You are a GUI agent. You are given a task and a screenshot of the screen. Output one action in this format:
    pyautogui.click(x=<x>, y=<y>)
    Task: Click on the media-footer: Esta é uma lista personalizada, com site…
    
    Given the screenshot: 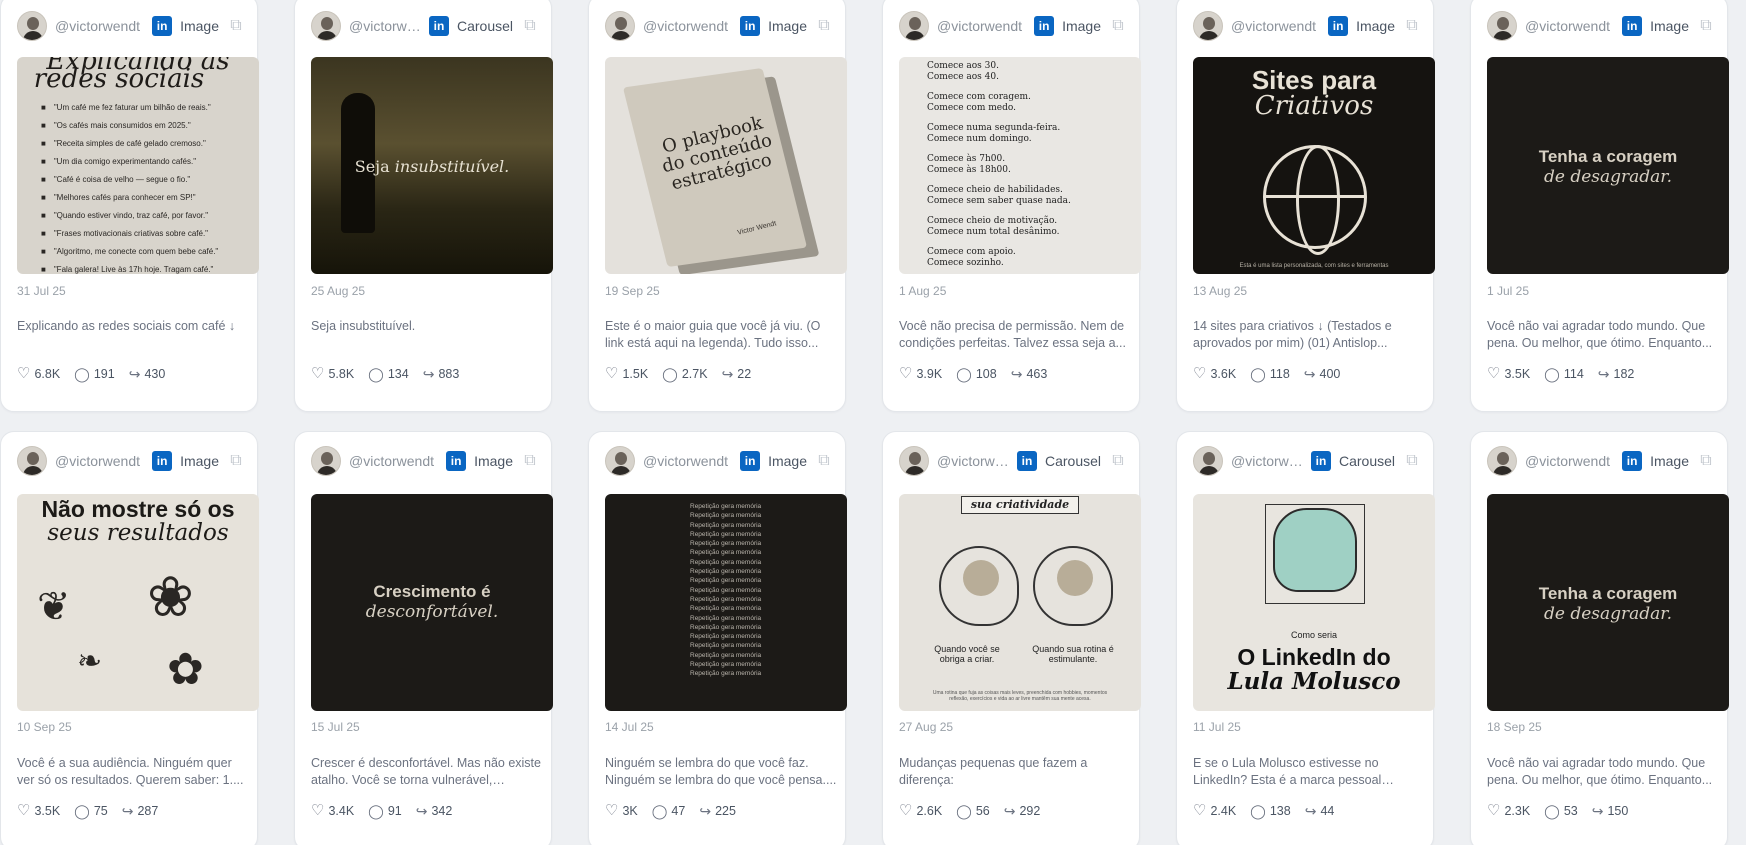 What is the action you would take?
    pyautogui.click(x=1314, y=266)
    